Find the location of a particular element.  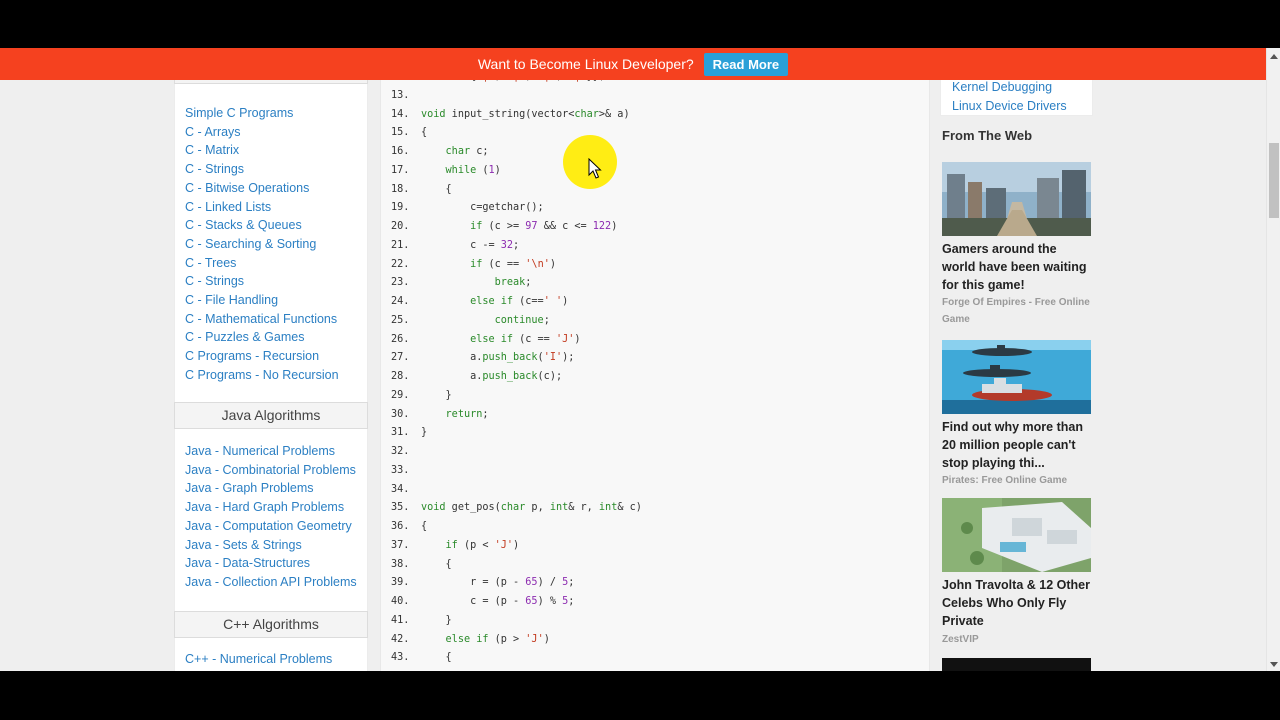

ad-image-submarines is located at coordinates (1016, 377).